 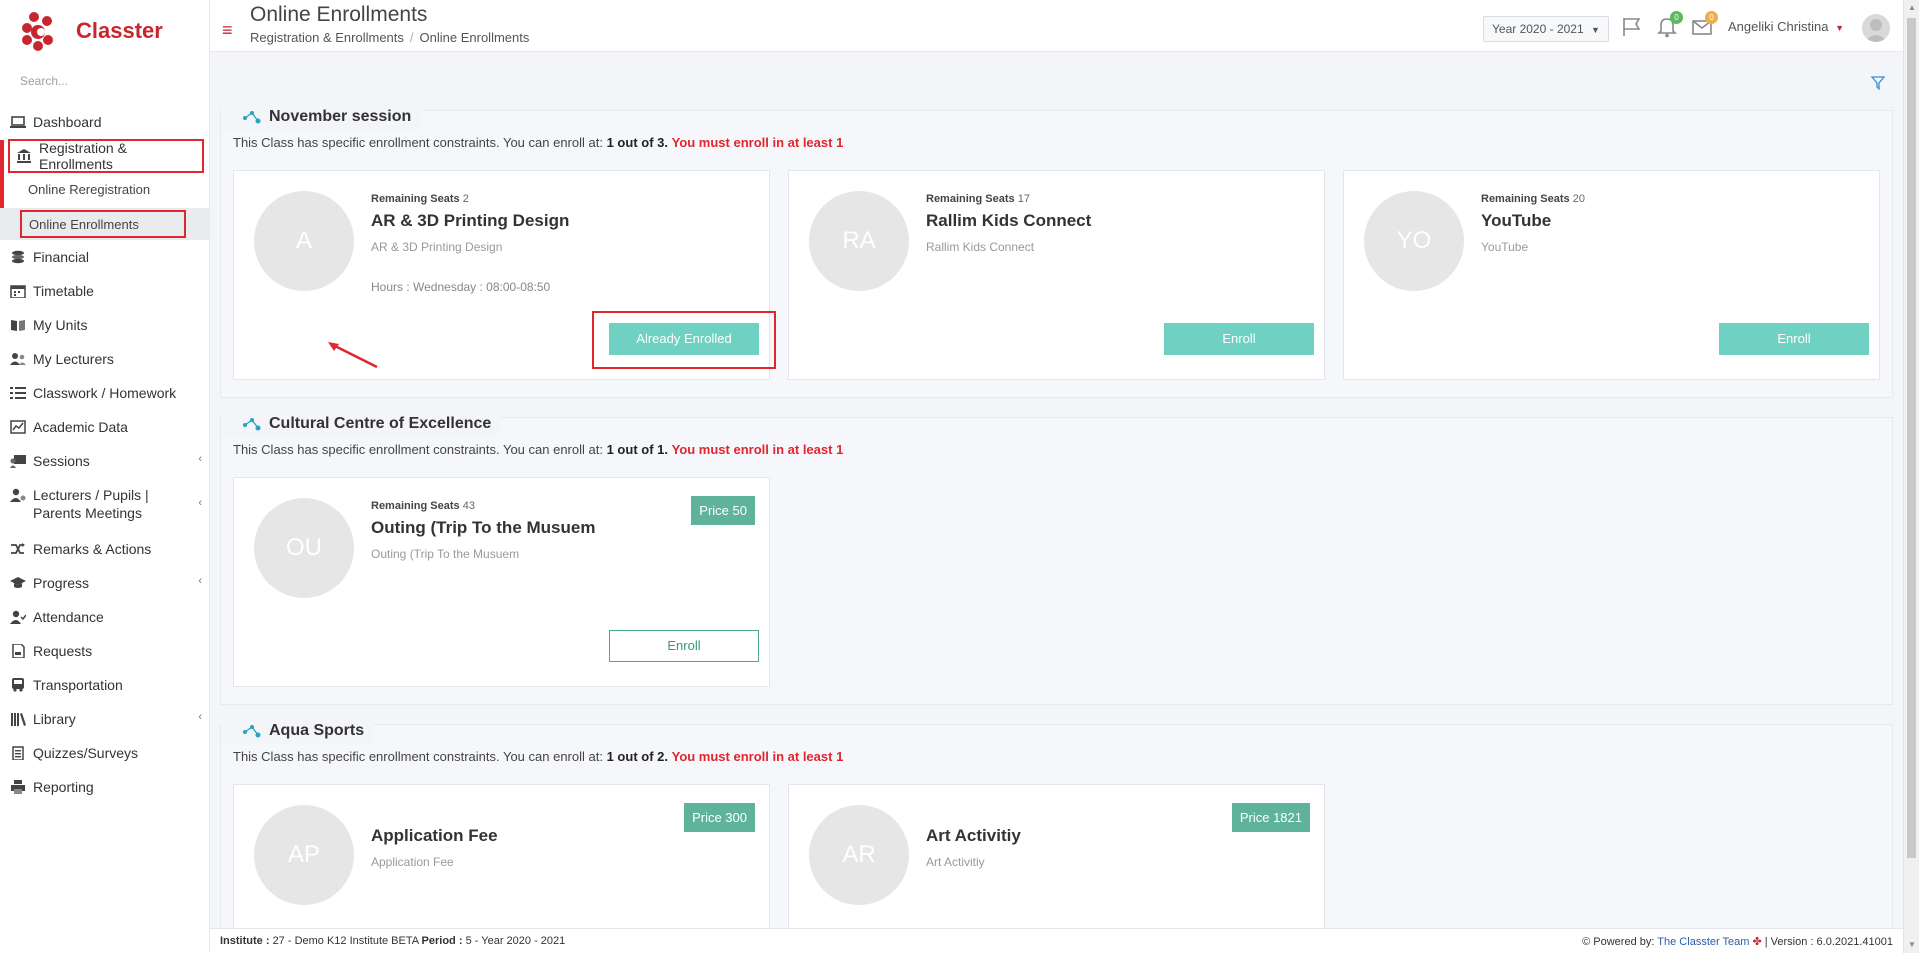 I want to click on avatar, so click(x=1876, y=28).